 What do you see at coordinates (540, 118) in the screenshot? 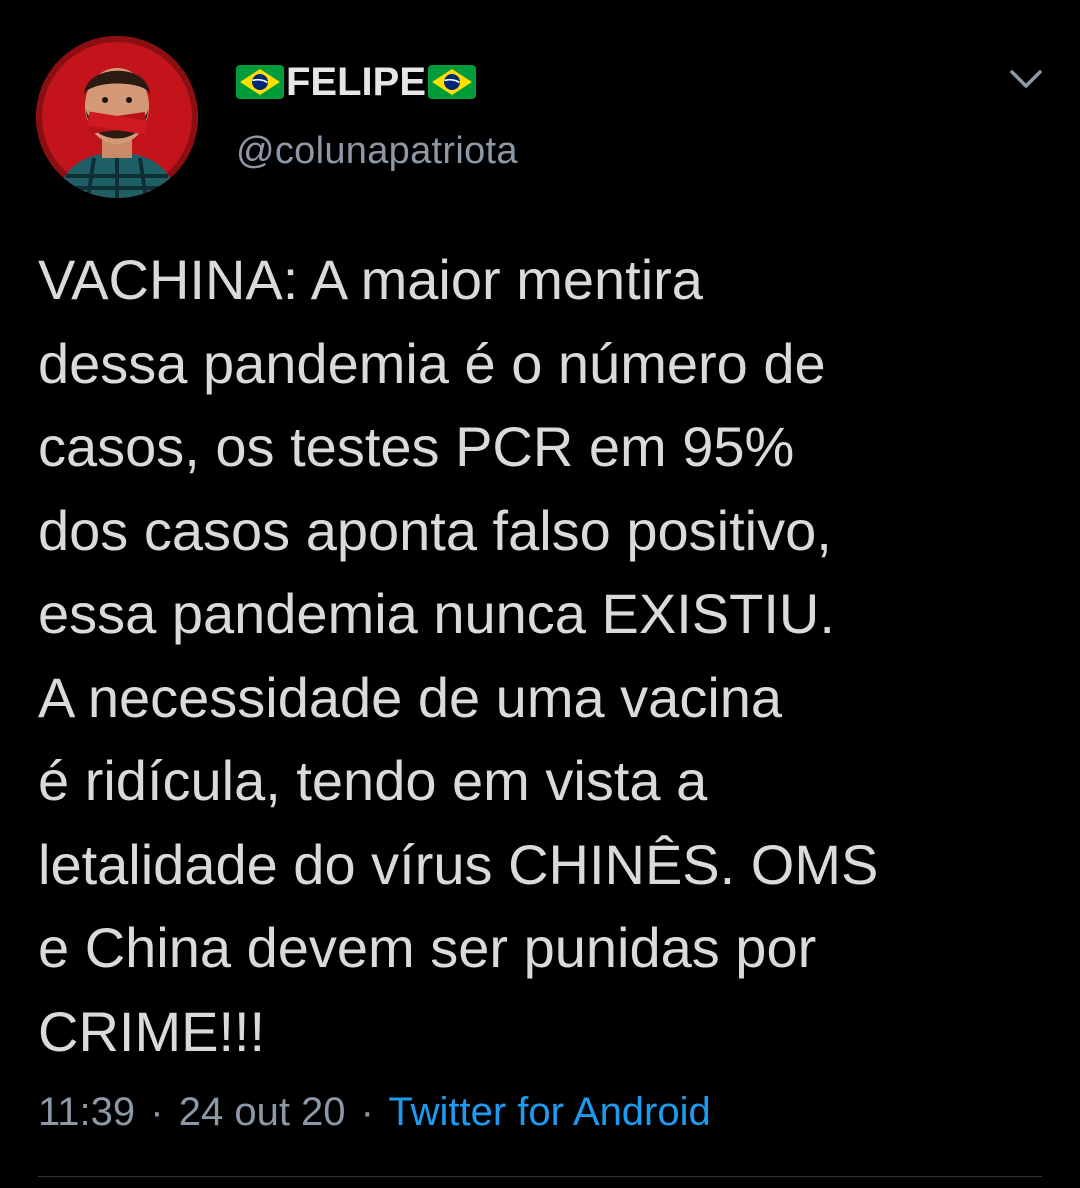
I see `tweet-header: FELIPE @colunapatriota` at bounding box center [540, 118].